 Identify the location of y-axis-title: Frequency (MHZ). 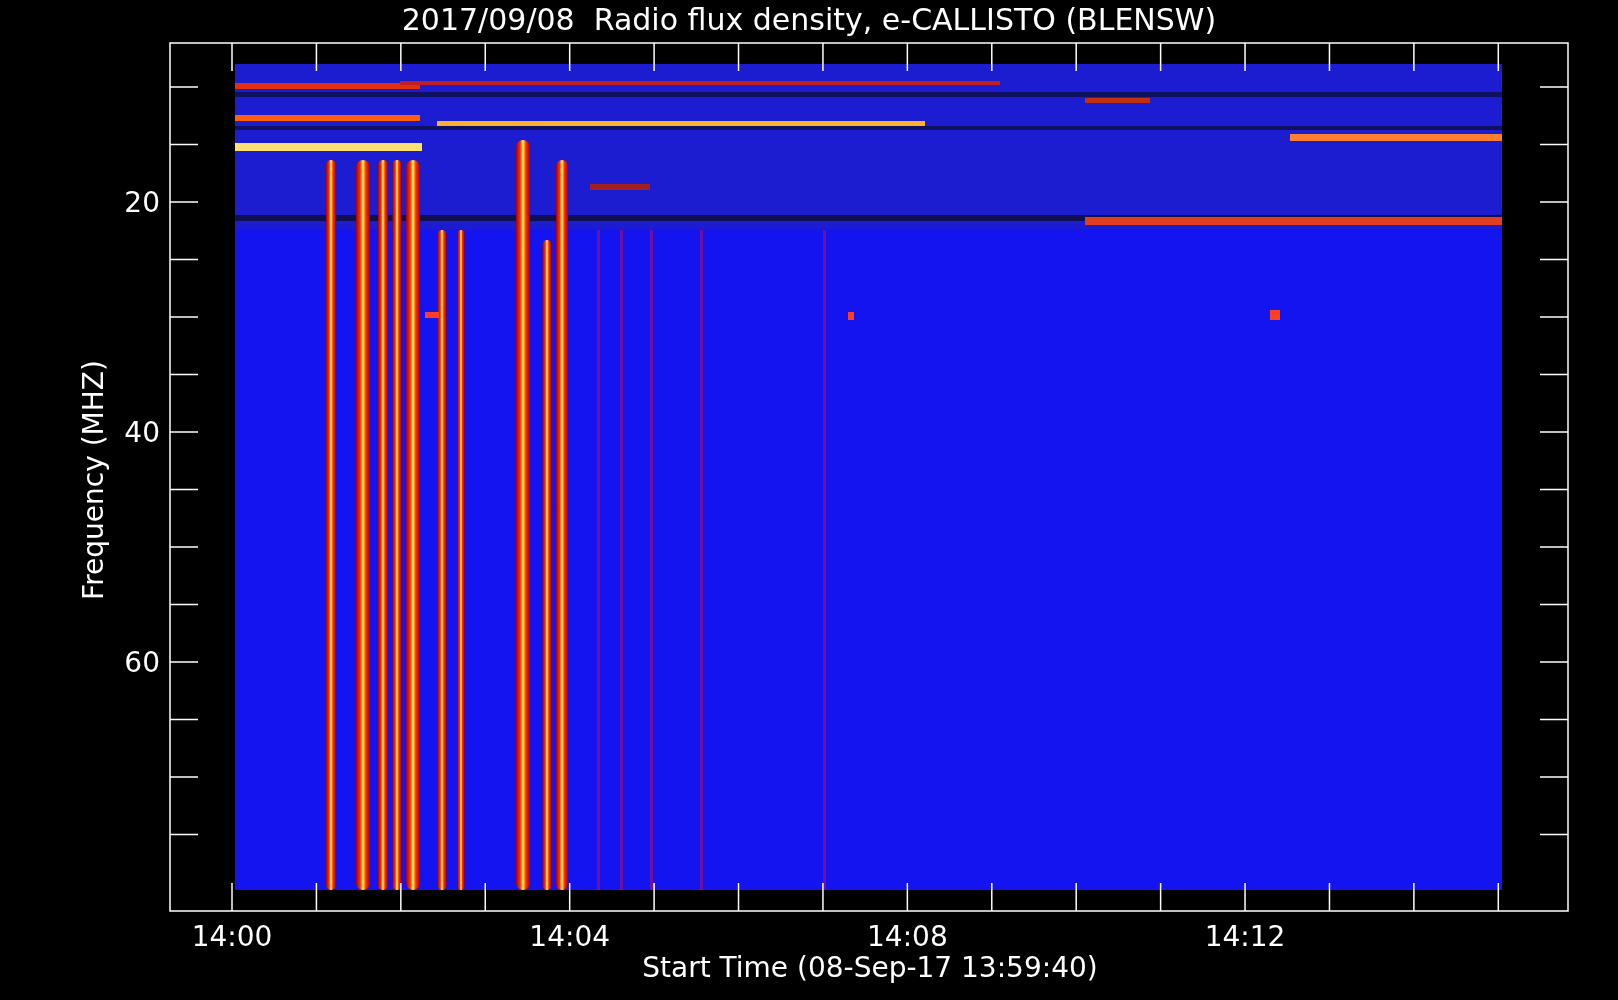
(93, 480).